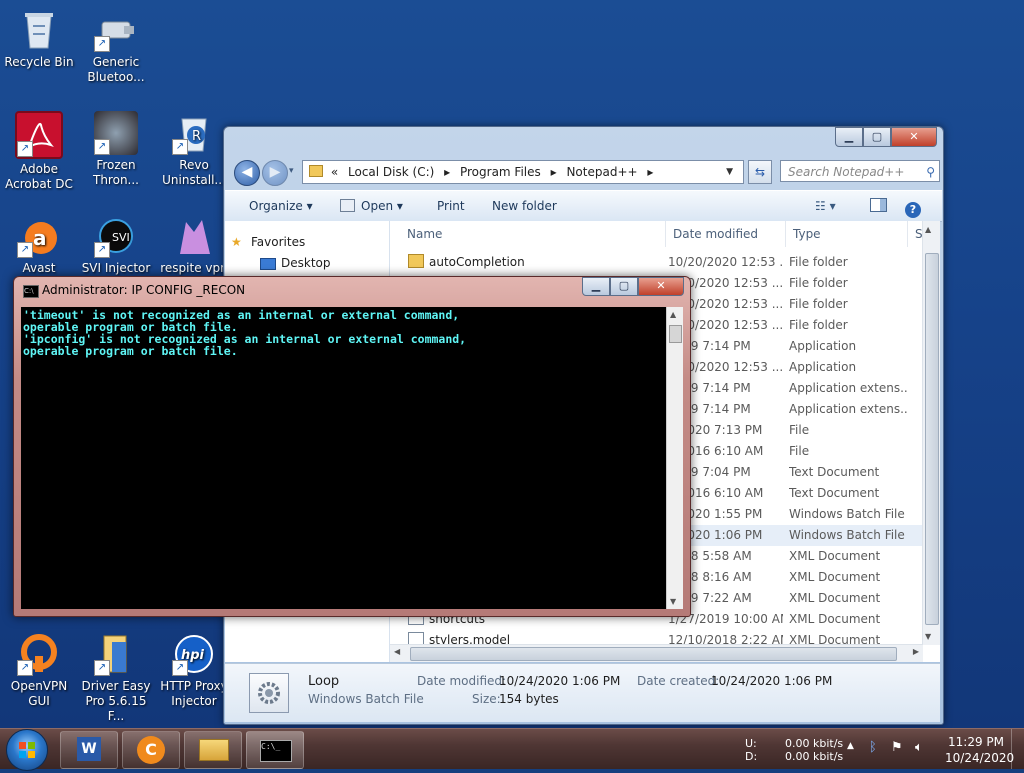  What do you see at coordinates (451, 206) in the screenshot?
I see `print-button: Print` at bounding box center [451, 206].